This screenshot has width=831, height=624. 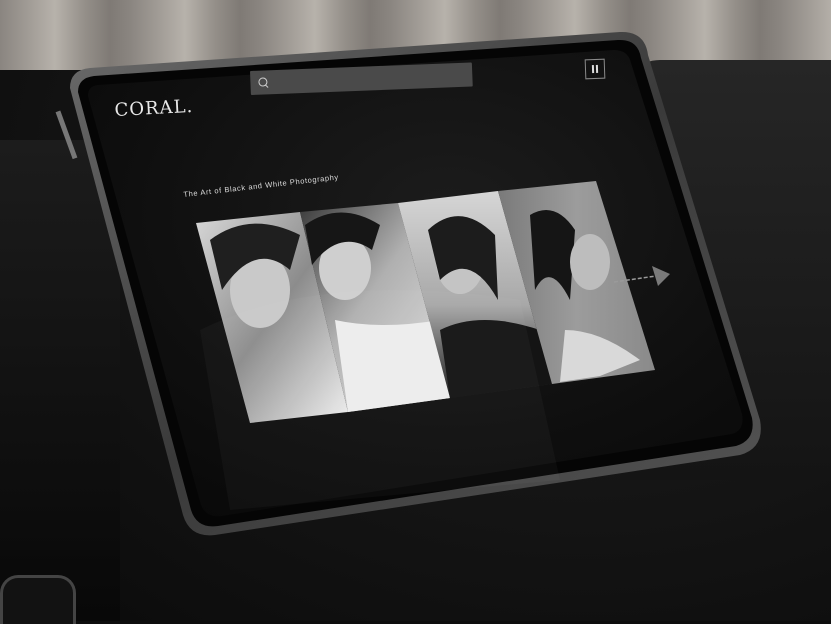 What do you see at coordinates (369, 78) in the screenshot?
I see `search-input` at bounding box center [369, 78].